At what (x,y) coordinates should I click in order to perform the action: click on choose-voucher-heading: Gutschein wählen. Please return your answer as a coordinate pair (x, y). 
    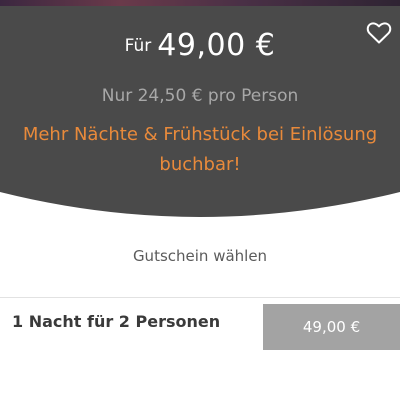
    Looking at the image, I should click on (200, 256).